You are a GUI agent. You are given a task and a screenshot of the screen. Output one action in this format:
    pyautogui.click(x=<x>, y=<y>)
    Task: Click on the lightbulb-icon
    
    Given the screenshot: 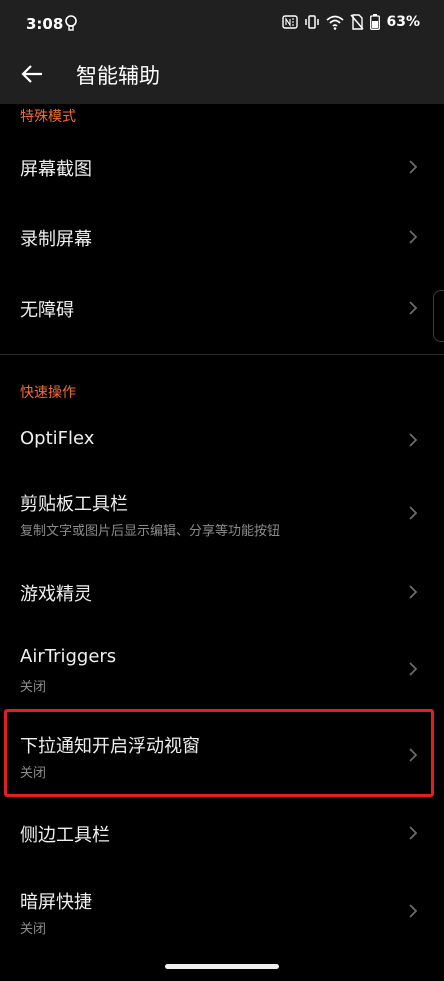 What is the action you would take?
    pyautogui.click(x=71, y=24)
    